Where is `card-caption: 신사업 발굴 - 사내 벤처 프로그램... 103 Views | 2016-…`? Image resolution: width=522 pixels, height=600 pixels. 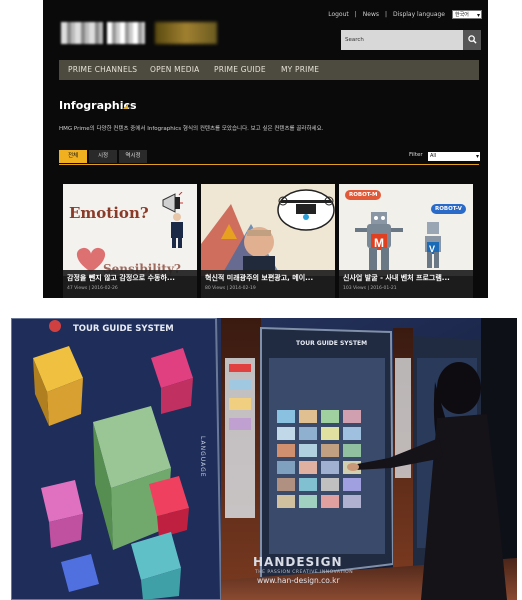
card-caption: 신사업 발굴 - 사내 벤처 프로그램... 103 Views | 2016-… is located at coordinates (406, 284).